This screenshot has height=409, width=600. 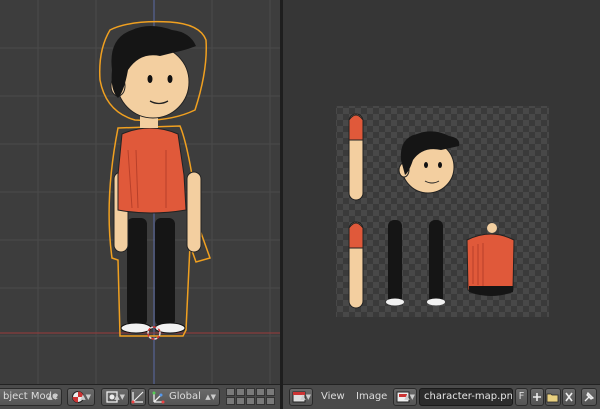 I want to click on new-image-icon, so click(x=537, y=397).